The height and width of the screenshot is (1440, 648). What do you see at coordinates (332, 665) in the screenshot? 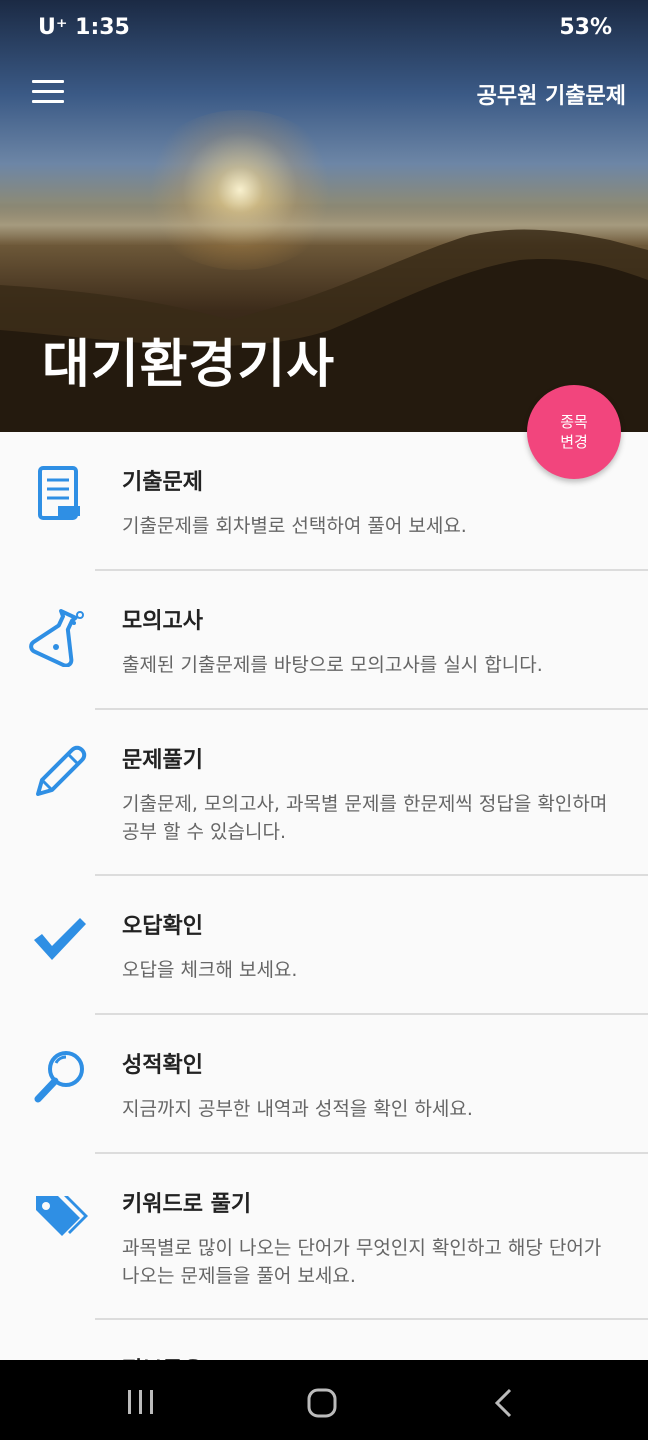
I see `menu-item-desc: 출제된 기출문제를 바탕으로 모의고사를 실시 합니다.` at bounding box center [332, 665].